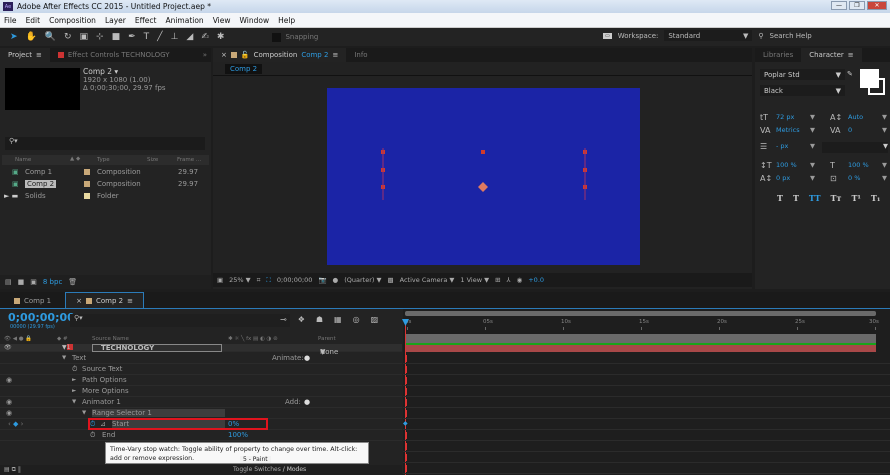  What do you see at coordinates (802, 74) in the screenshot?
I see `font-family-dropdown: Poplar Std ▼` at bounding box center [802, 74].